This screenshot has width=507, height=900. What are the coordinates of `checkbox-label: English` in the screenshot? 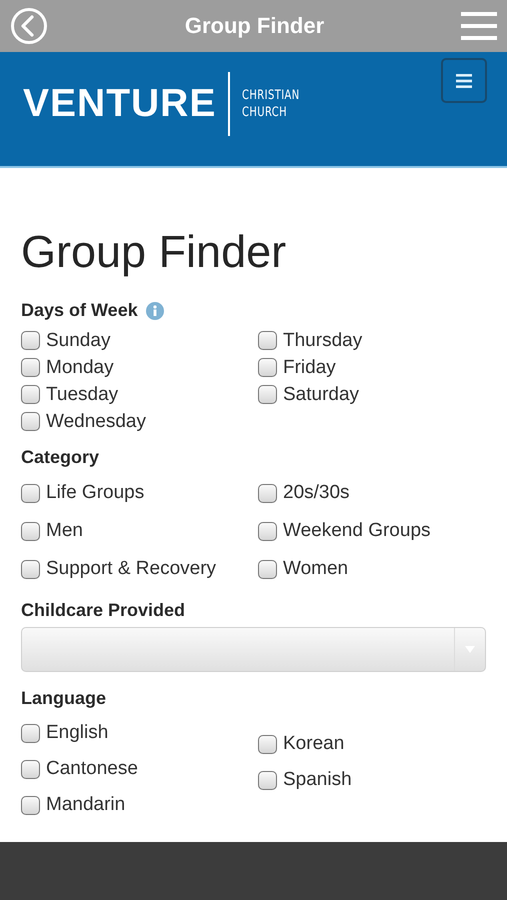 It's located at (77, 733).